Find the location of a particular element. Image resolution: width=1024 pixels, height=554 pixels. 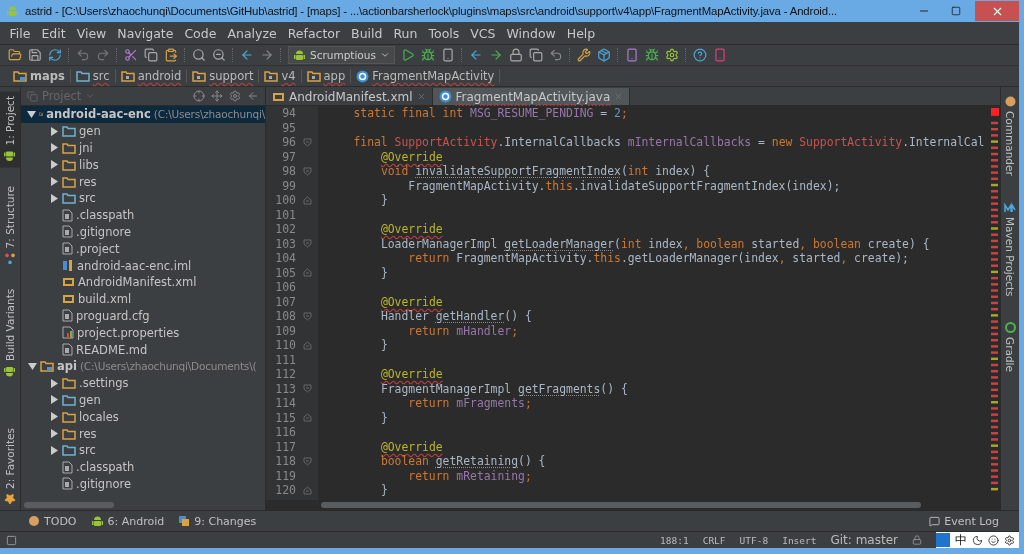

tool-window-tab: Gradle is located at coordinates (1010, 347).